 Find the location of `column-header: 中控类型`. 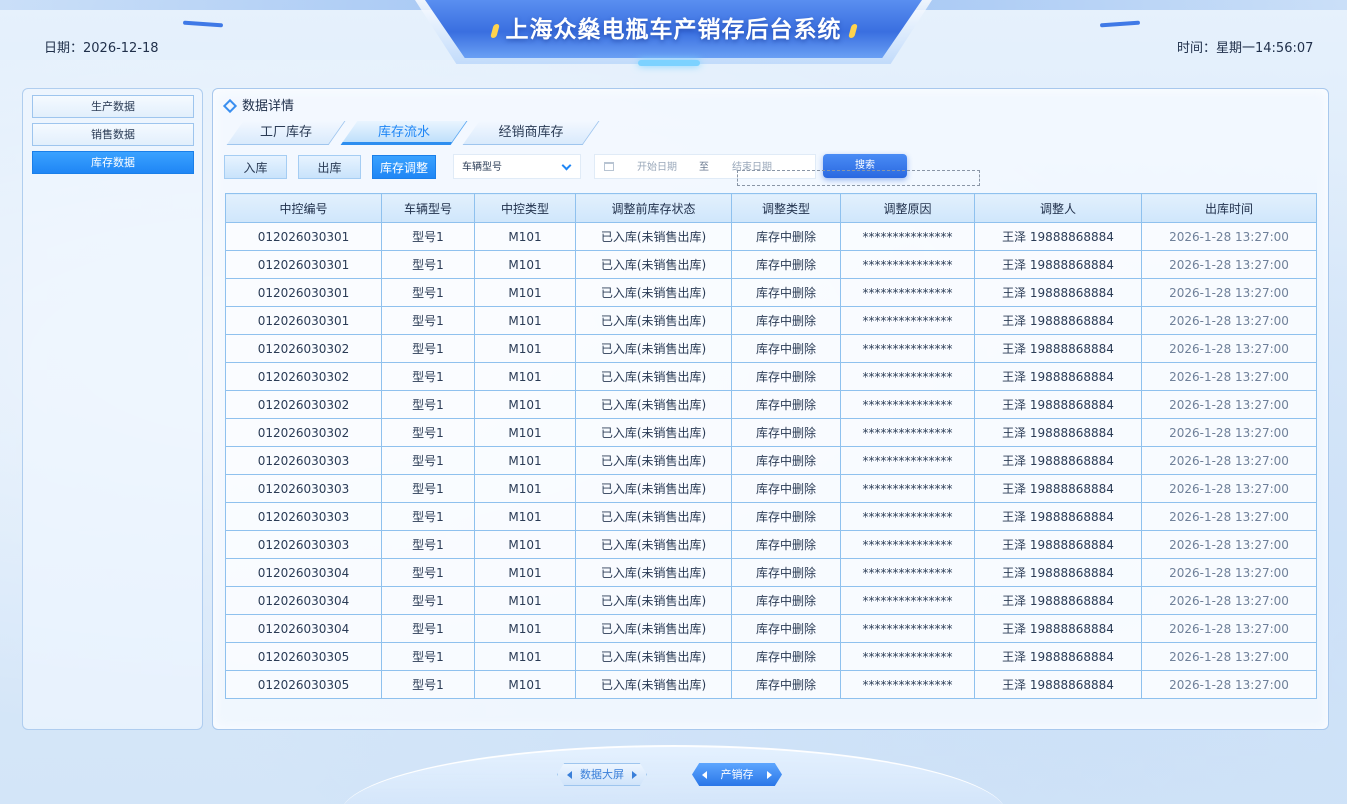

column-header: 中控类型 is located at coordinates (525, 208).